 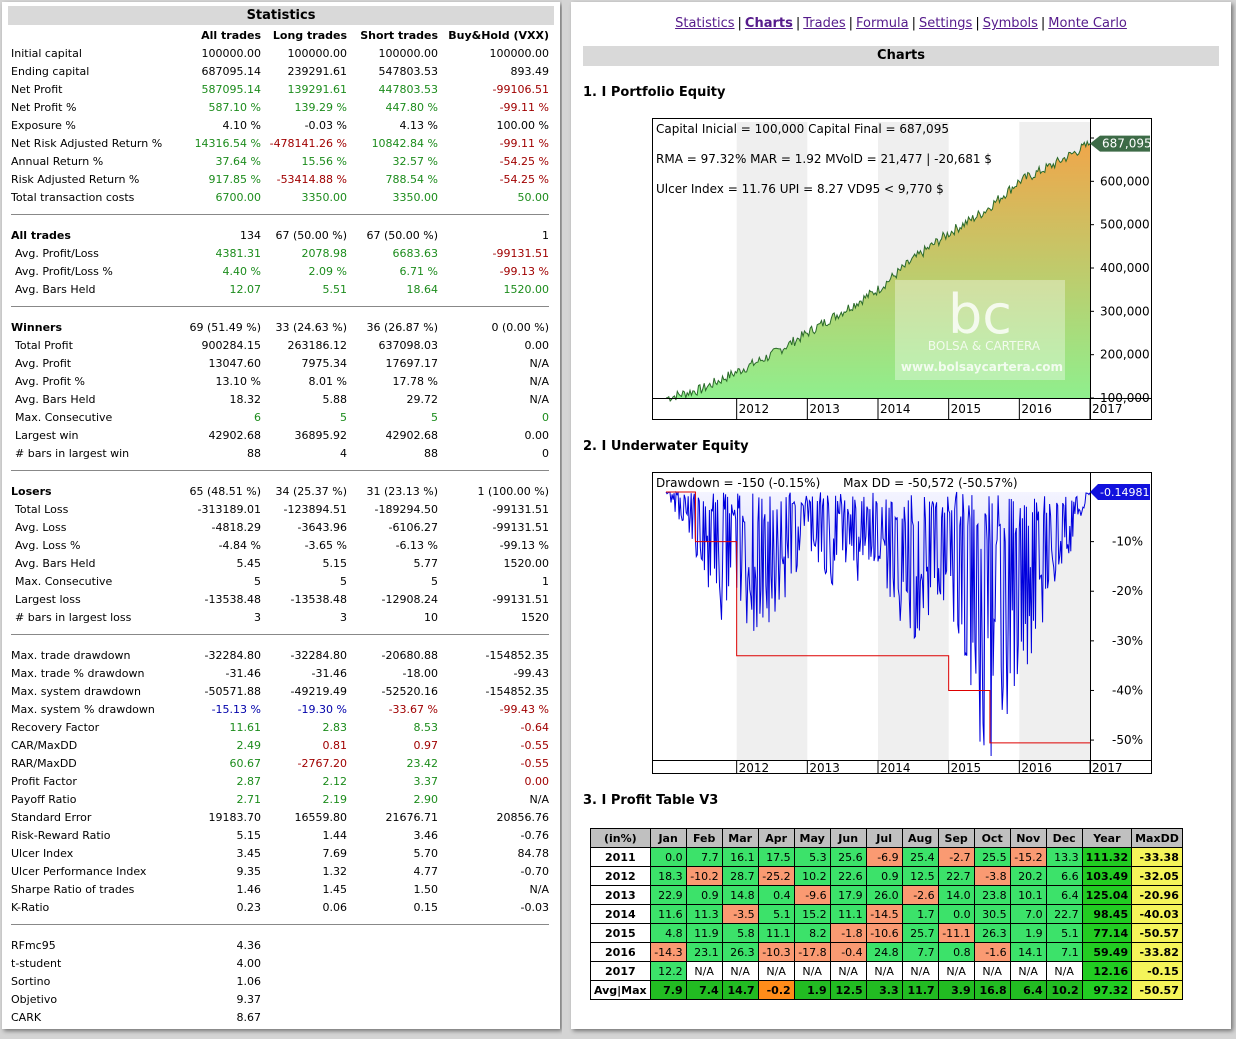 I want to click on table-cell: -2.7, so click(x=956, y=857).